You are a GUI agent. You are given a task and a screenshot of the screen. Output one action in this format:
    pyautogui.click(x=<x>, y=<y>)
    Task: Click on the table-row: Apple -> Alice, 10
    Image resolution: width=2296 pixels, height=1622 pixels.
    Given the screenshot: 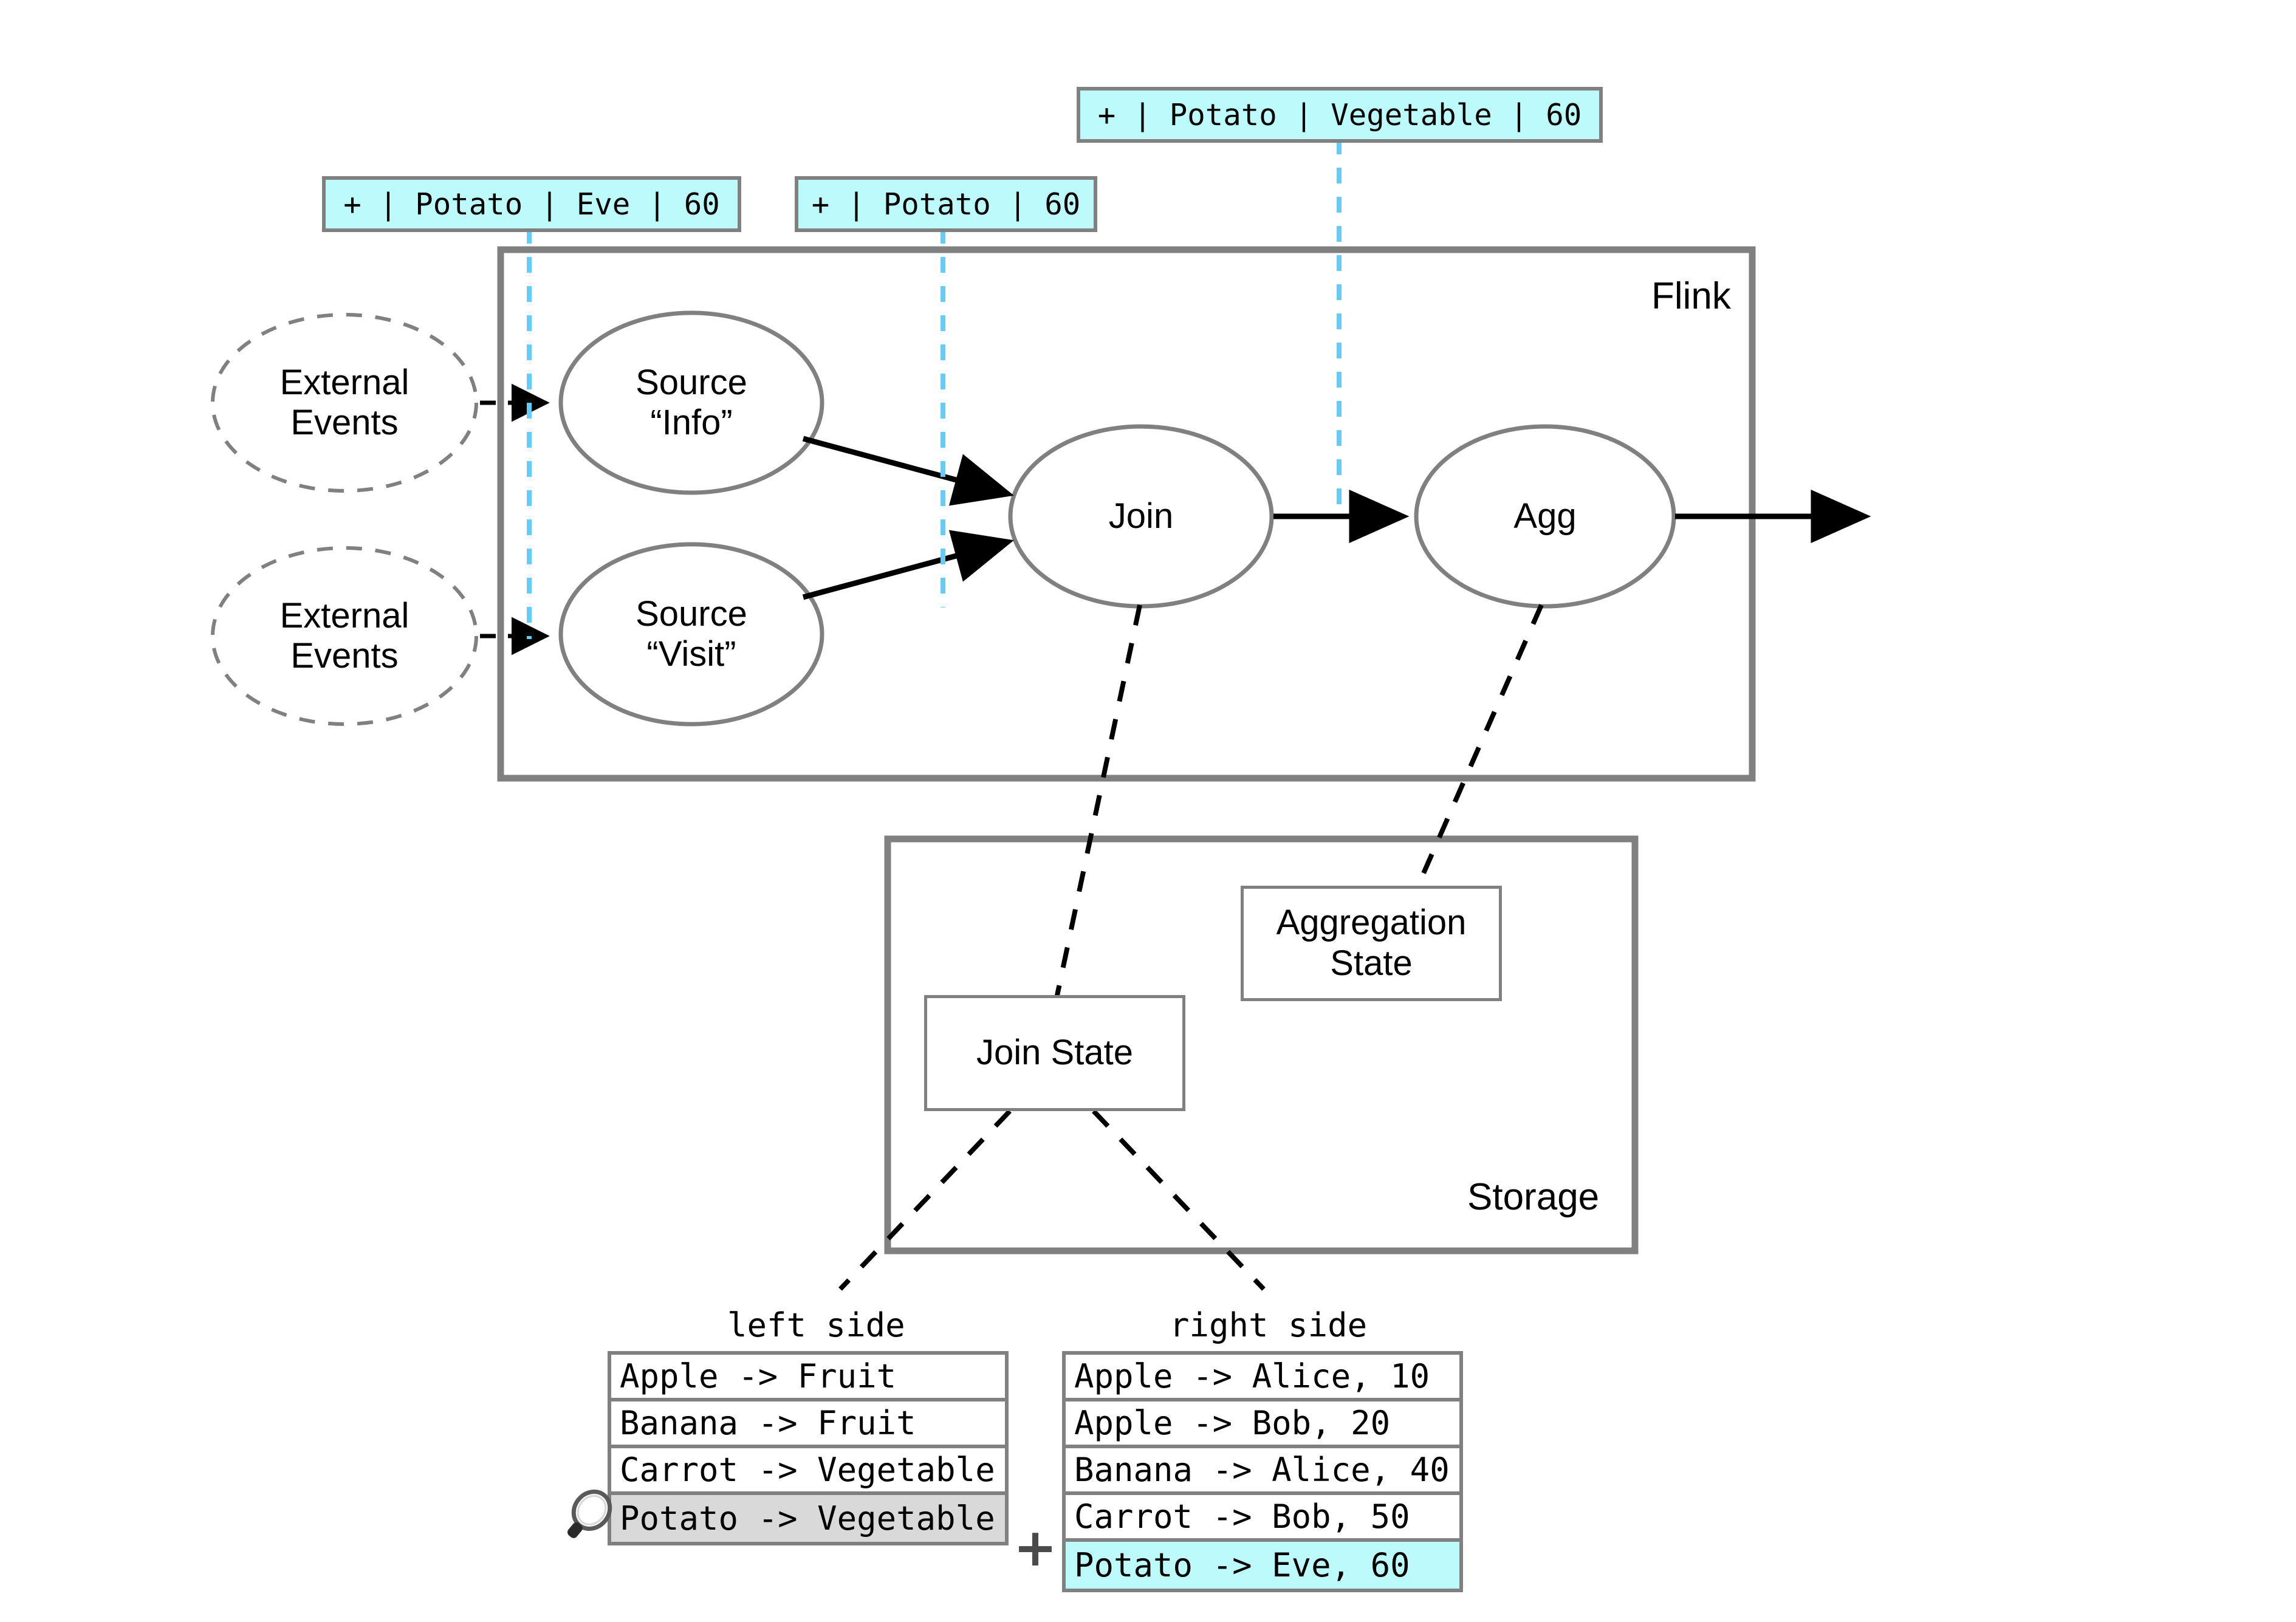 What is the action you would take?
    pyautogui.click(x=1263, y=1378)
    